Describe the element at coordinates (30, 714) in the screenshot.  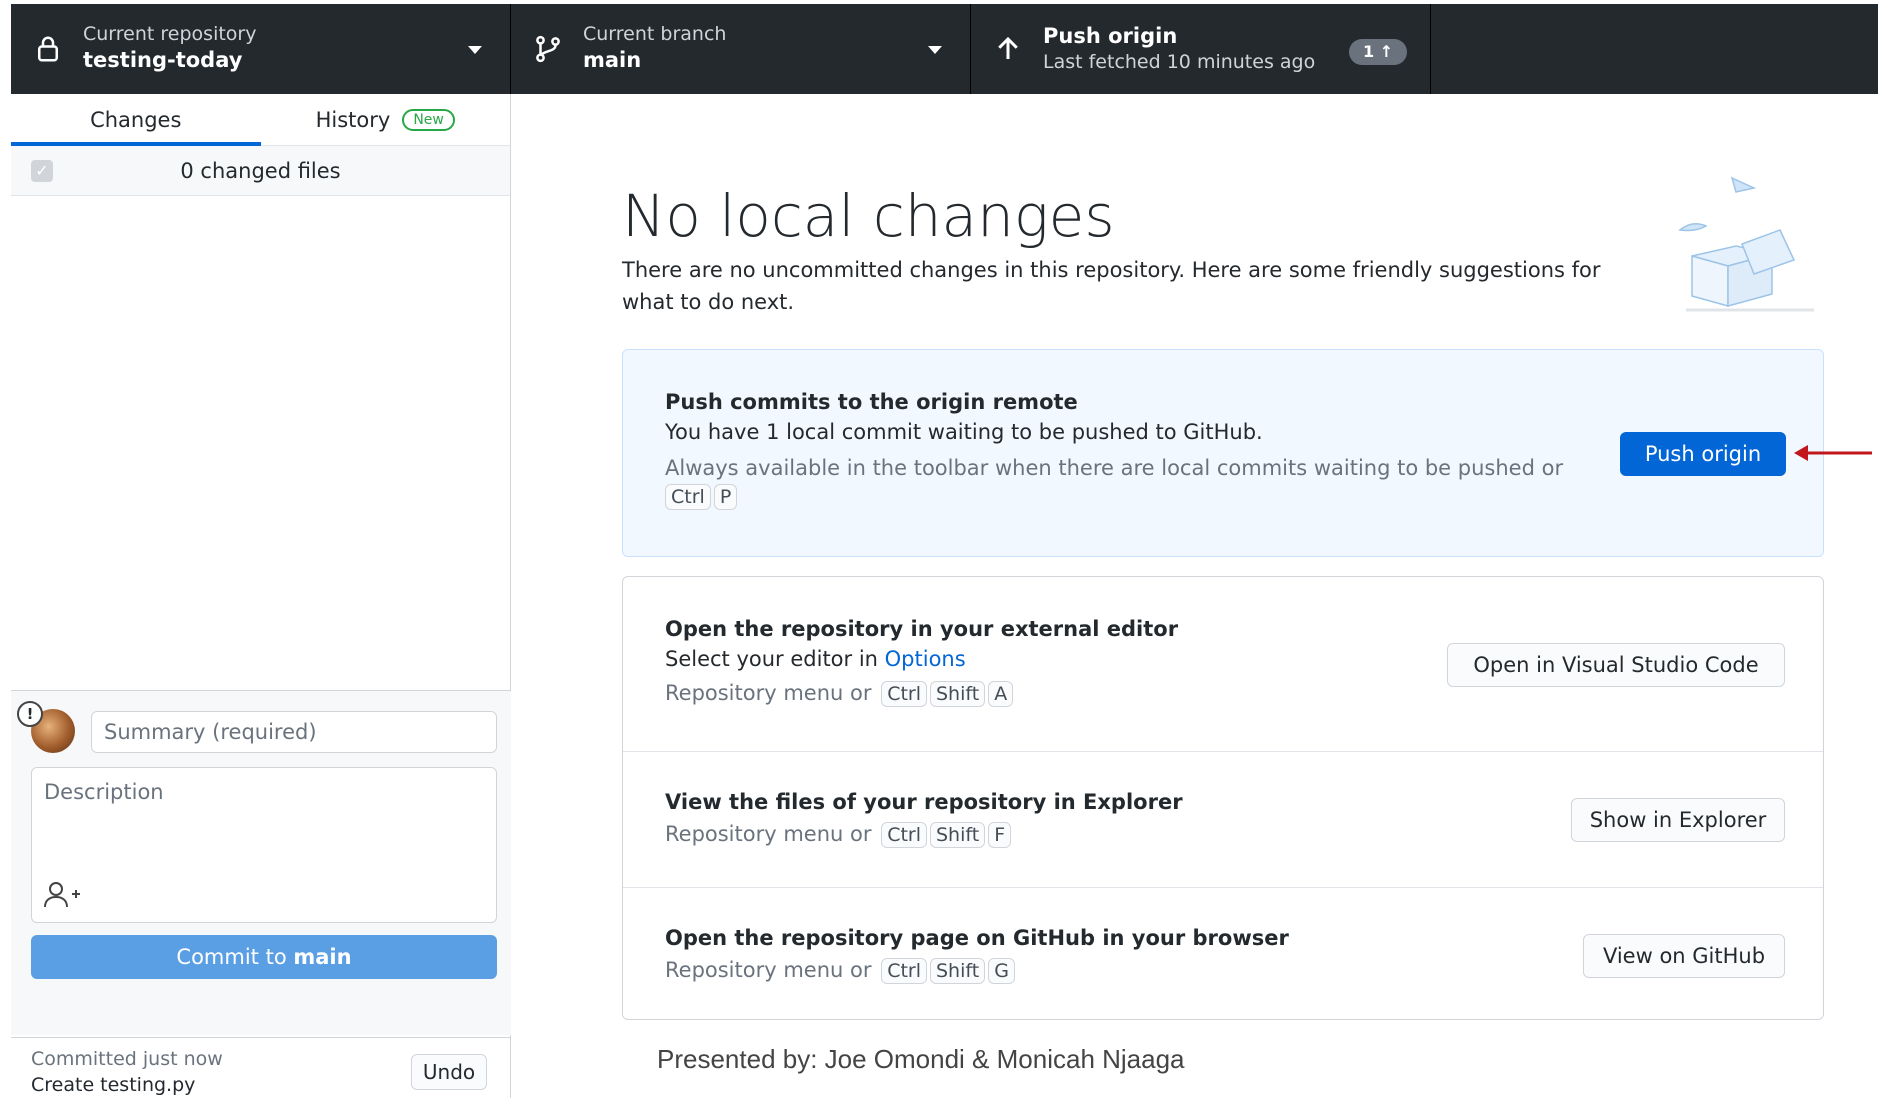
I see `warning-icon: !` at that location.